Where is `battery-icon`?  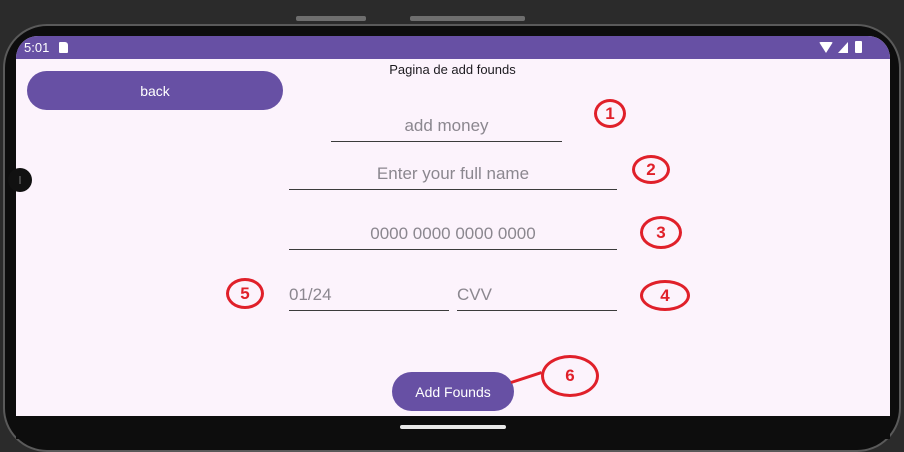
battery-icon is located at coordinates (858, 47).